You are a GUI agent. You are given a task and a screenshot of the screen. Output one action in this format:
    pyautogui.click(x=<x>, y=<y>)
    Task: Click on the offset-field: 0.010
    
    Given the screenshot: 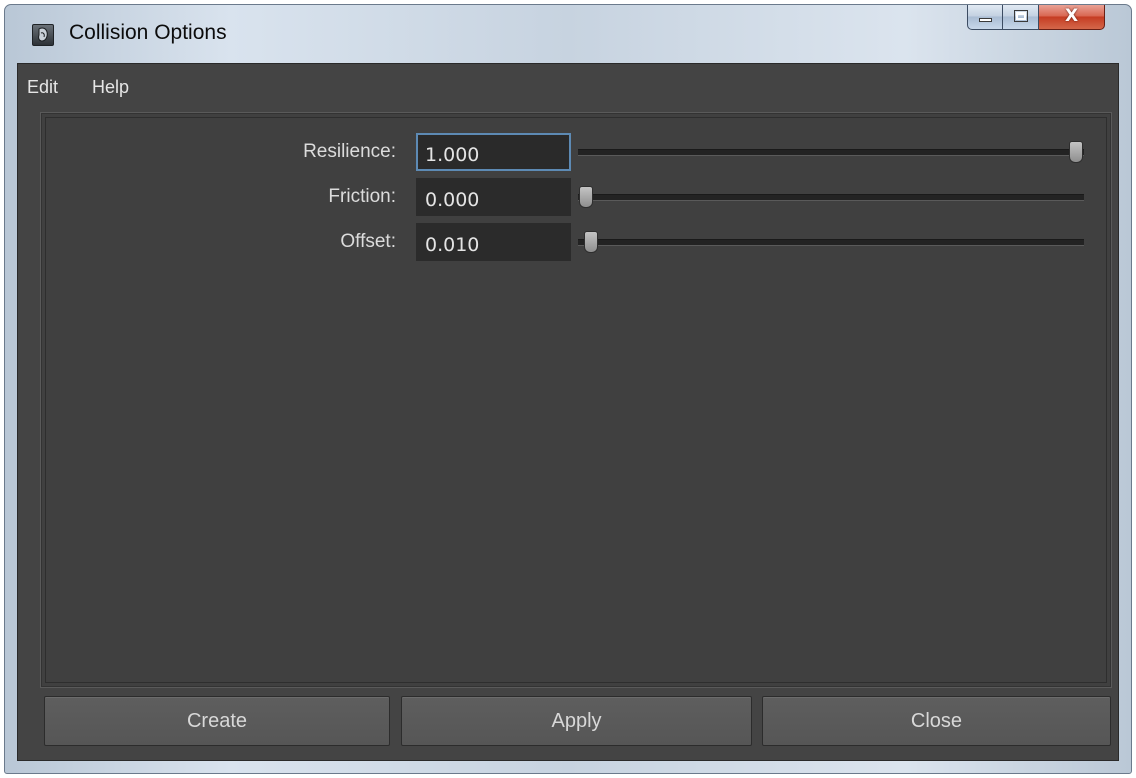 What is the action you would take?
    pyautogui.click(x=493, y=242)
    